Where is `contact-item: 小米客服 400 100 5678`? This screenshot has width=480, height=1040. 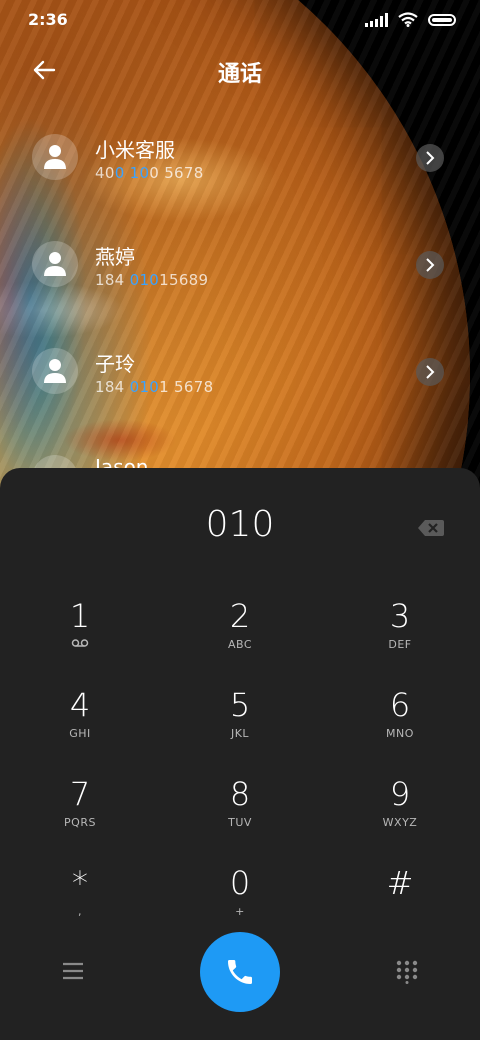
contact-item: 小米客服 400 100 5678 is located at coordinates (240, 158).